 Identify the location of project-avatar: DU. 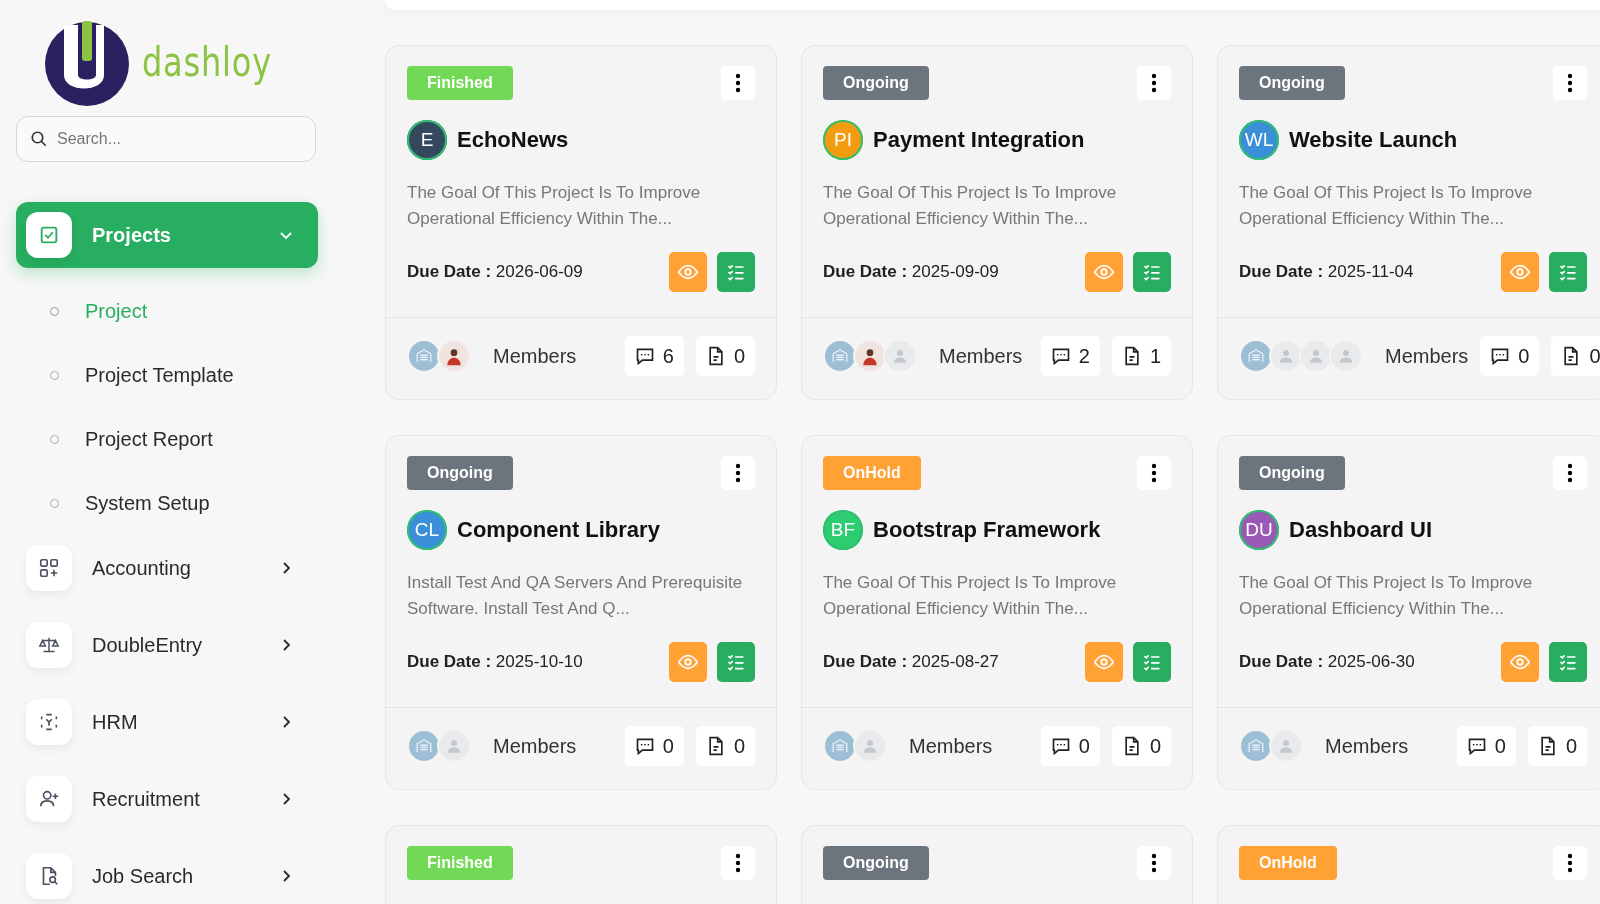
(1259, 530).